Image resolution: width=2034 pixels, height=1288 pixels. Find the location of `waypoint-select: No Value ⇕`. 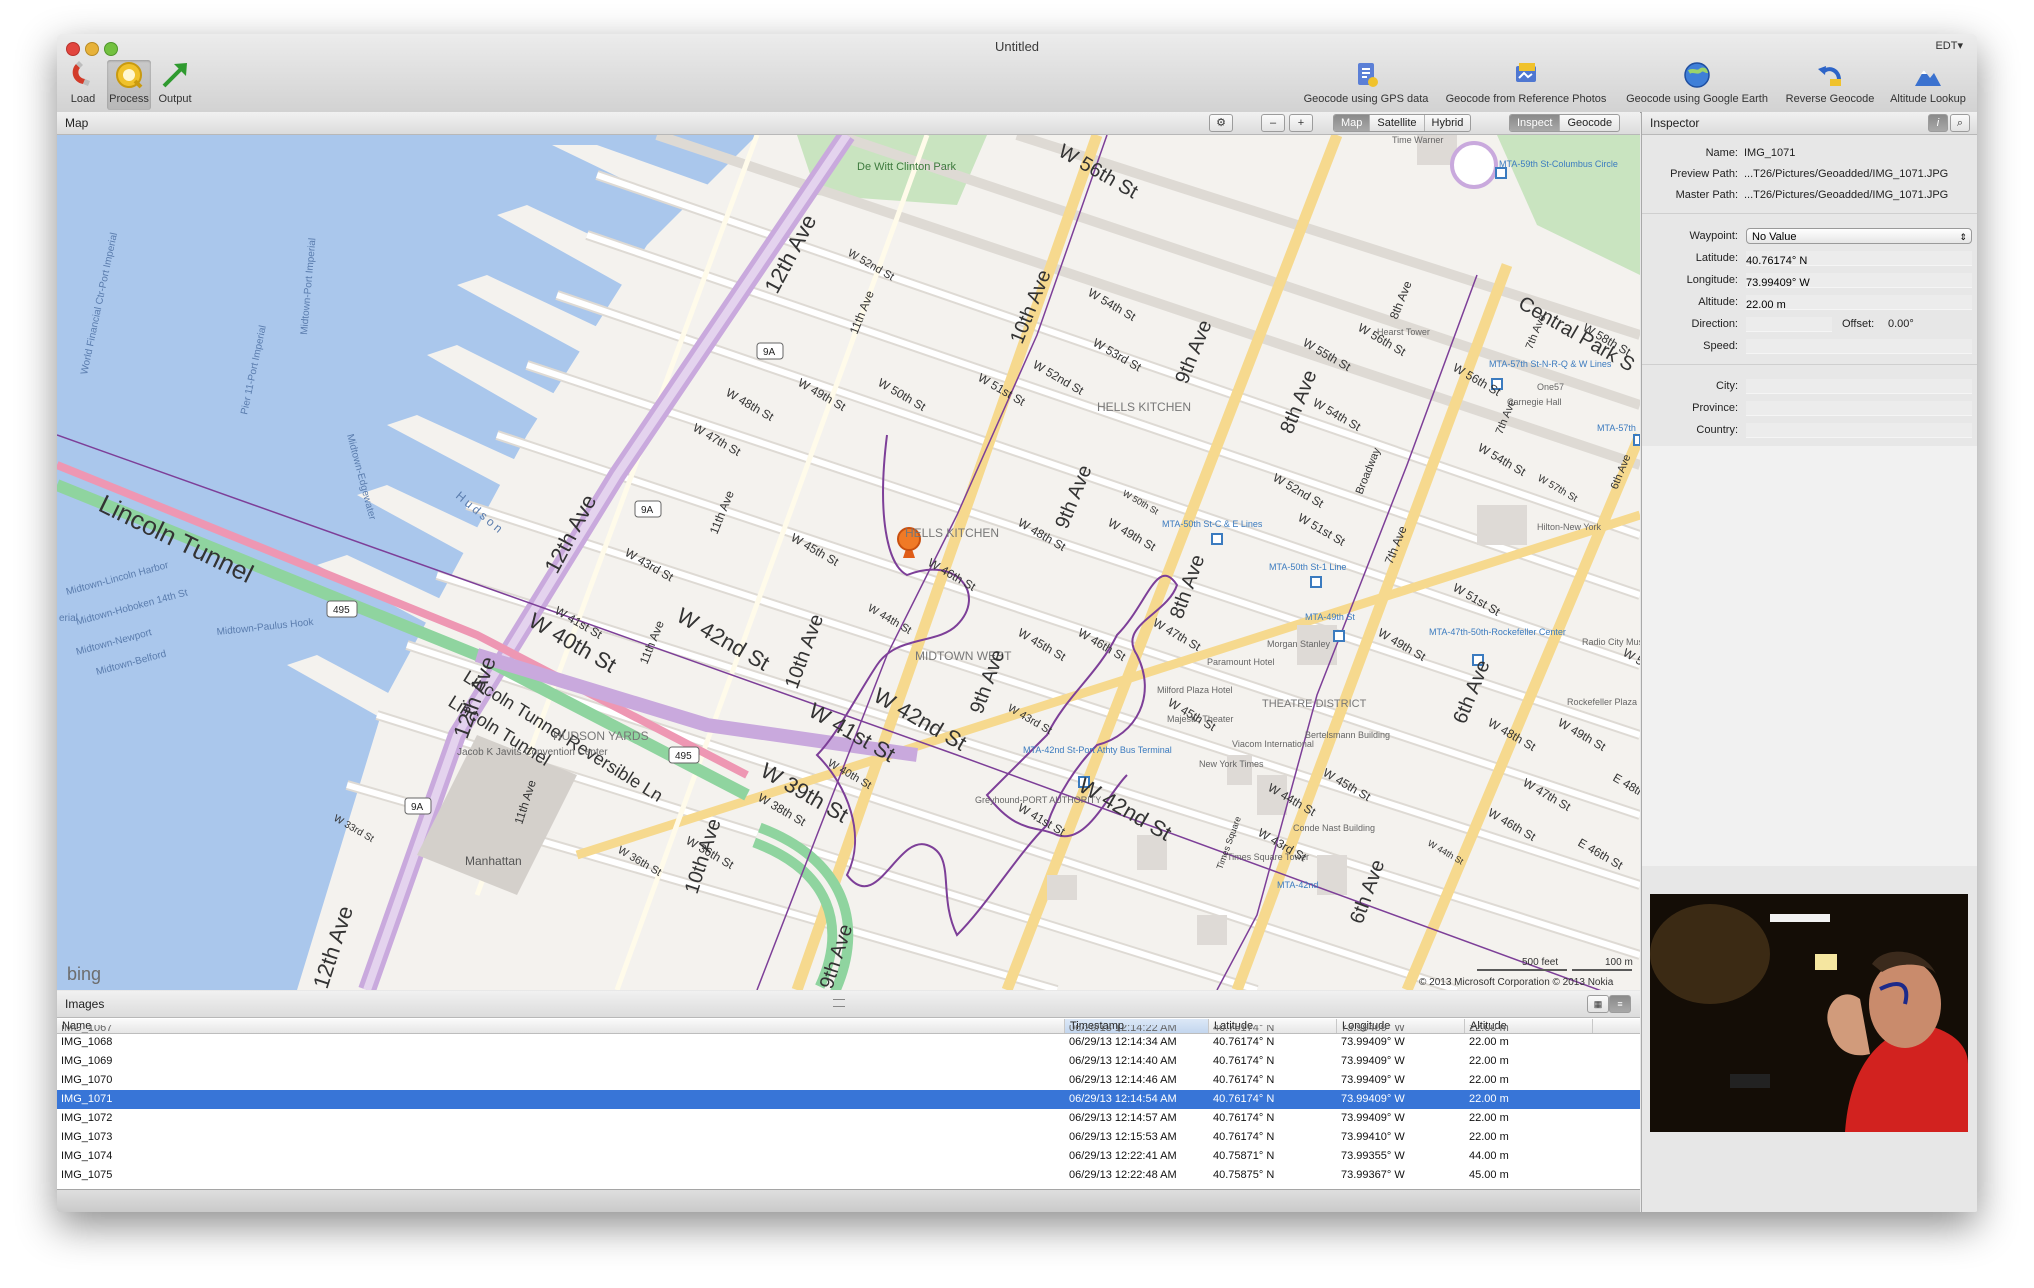

waypoint-select: No Value ⇕ is located at coordinates (1859, 236).